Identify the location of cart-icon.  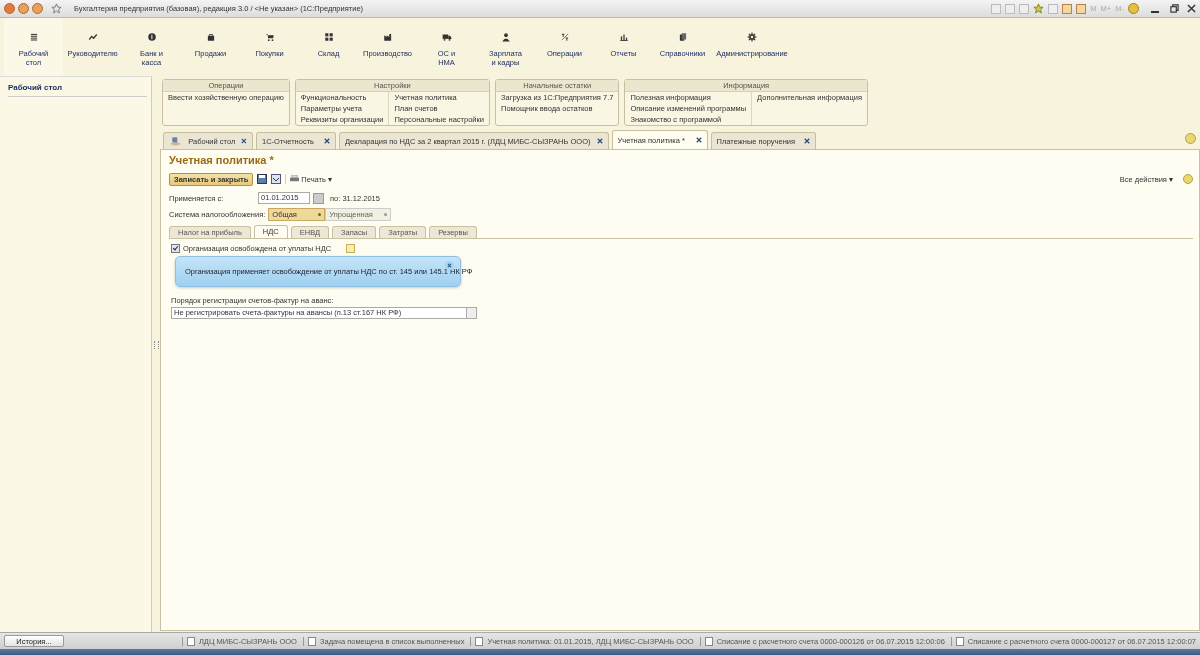
(269, 37).